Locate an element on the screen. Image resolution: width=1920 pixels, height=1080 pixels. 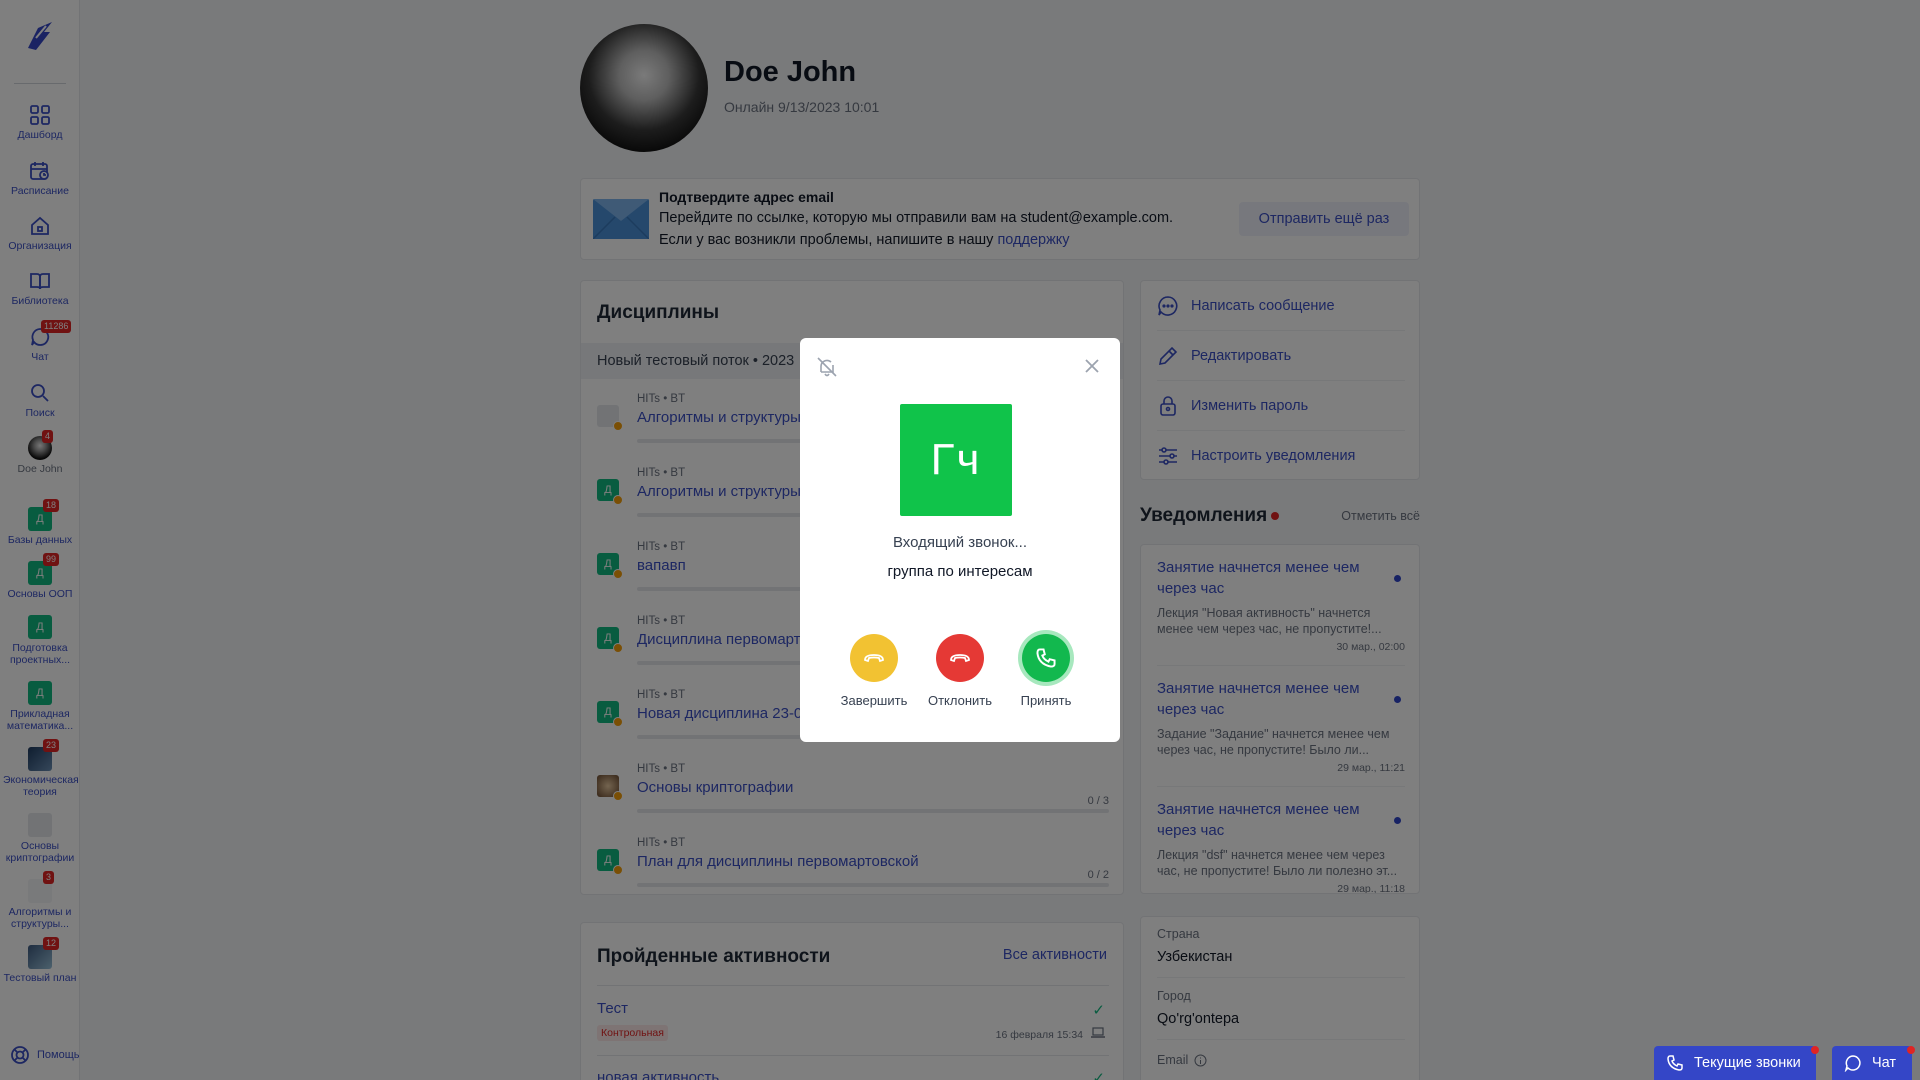
chat-icon is located at coordinates (1852, 1063).